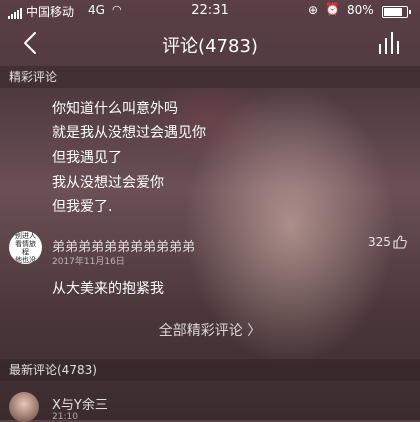 The width and height of the screenshot is (420, 422). What do you see at coordinates (65, 417) in the screenshot?
I see `comment-time: 21:10` at bounding box center [65, 417].